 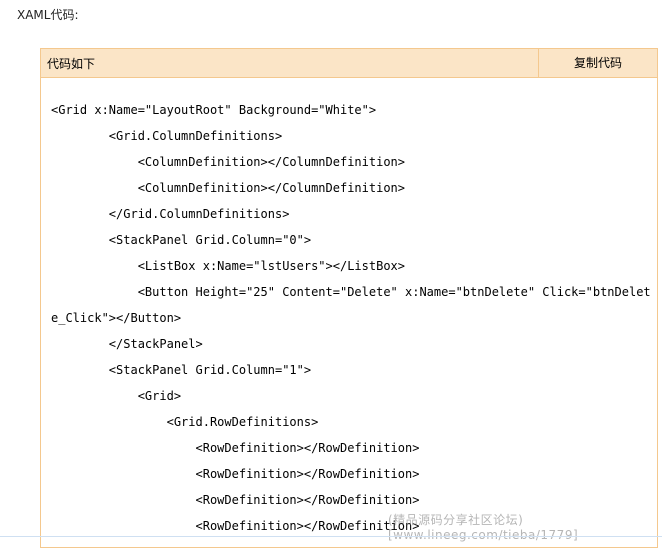 I want to click on copy-code-button: 复制代码, so click(x=597, y=63).